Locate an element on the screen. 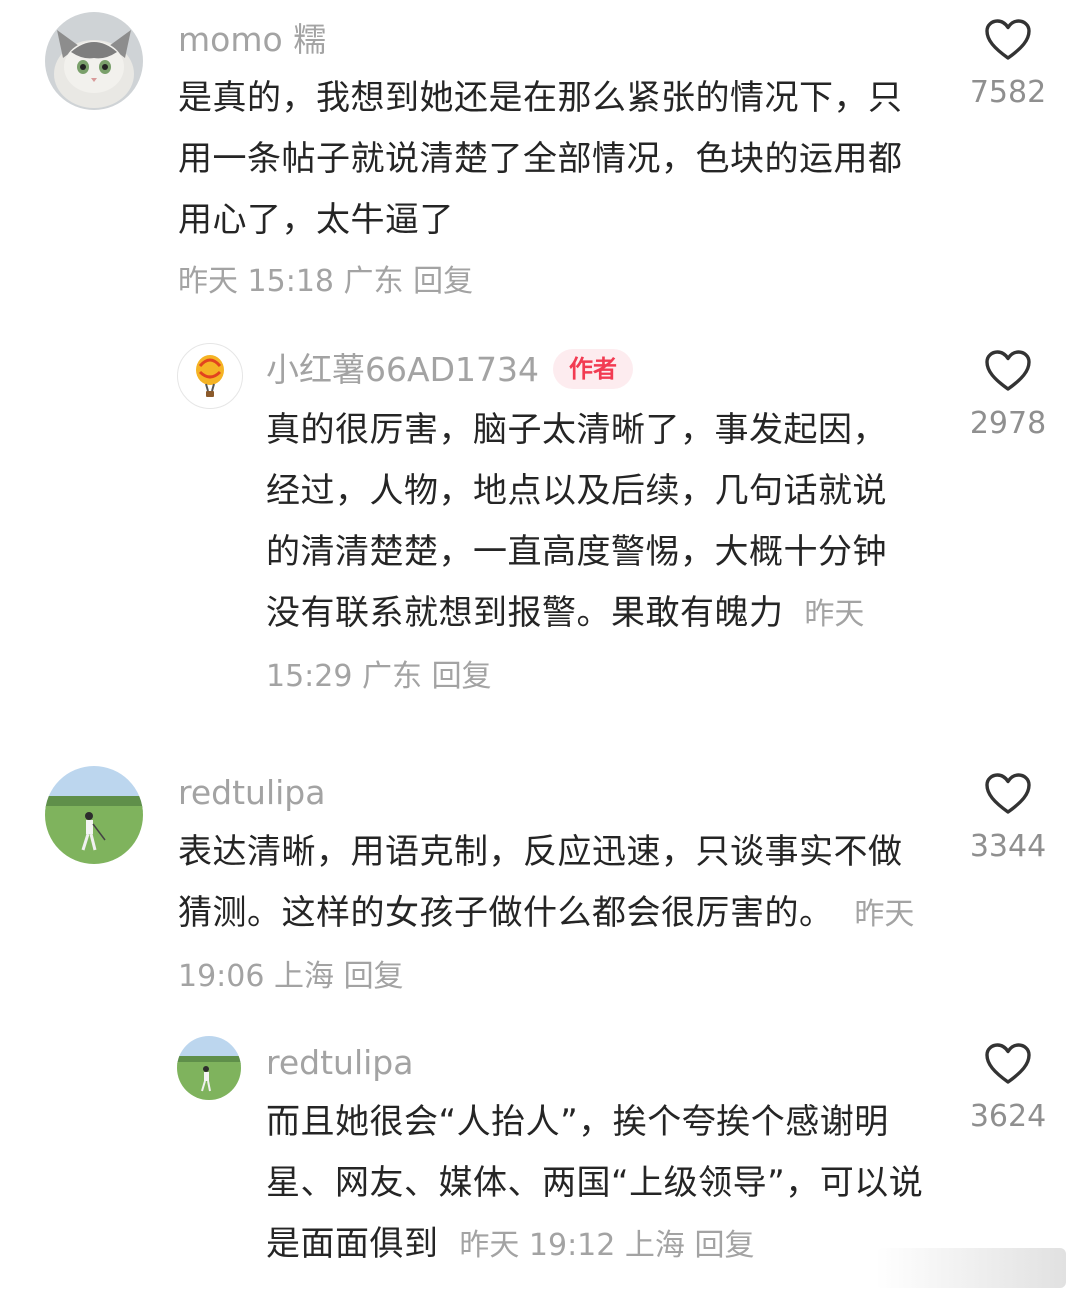 The width and height of the screenshot is (1080, 1298). cat-avatar-icon is located at coordinates (94, 61).